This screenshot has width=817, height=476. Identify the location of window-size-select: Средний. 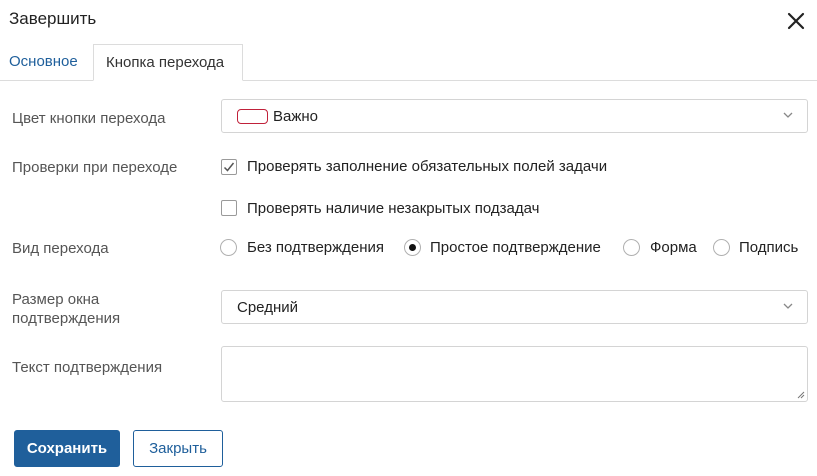
(514, 307).